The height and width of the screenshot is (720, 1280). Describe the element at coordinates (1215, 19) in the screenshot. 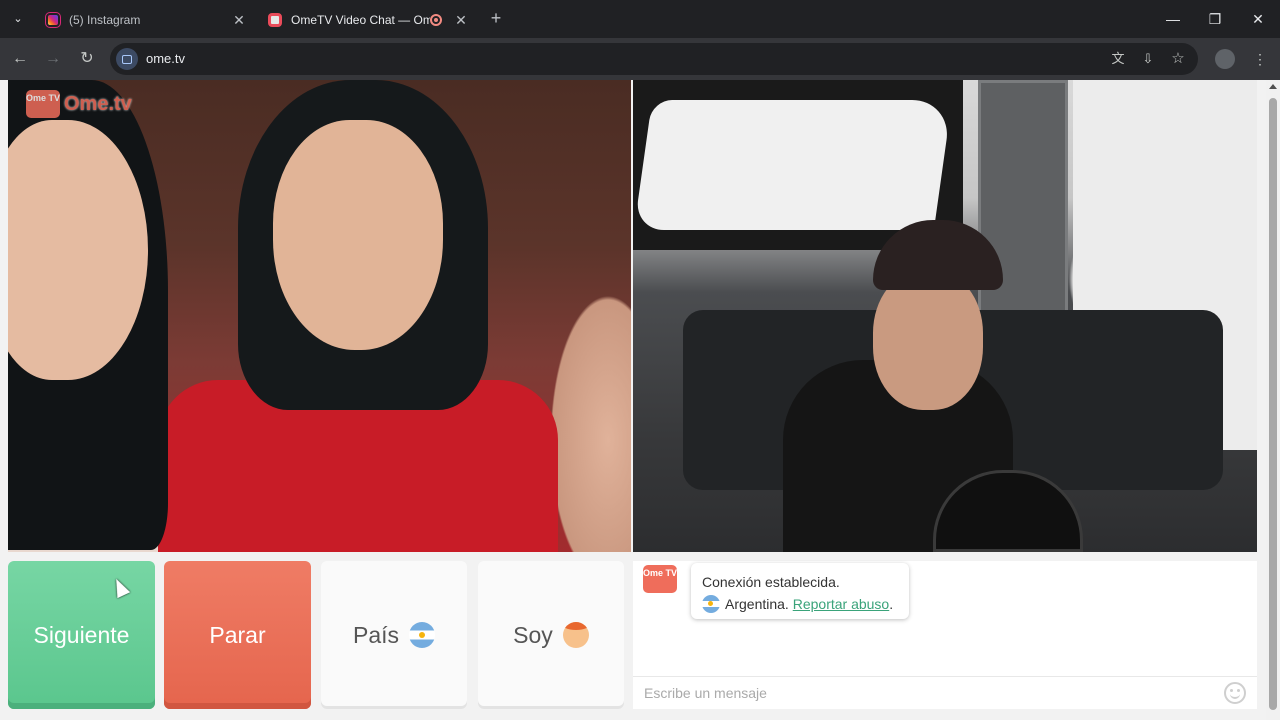

I see `maximize-button: ❐` at that location.